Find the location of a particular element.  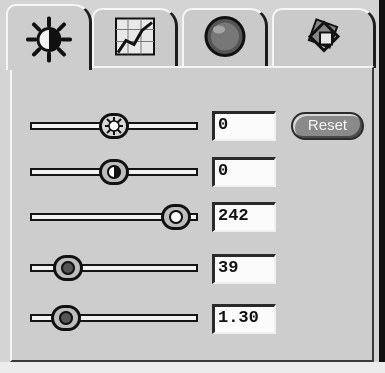

tab-brightness is located at coordinates (49, 37).